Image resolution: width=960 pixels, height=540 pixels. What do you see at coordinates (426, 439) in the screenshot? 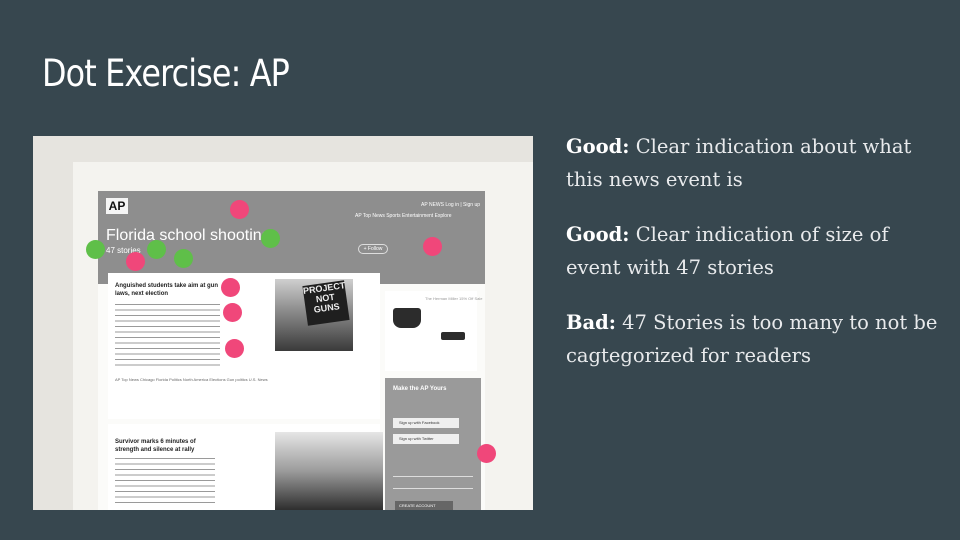
I see `twitter-signup-button: Sign up with Twitter` at bounding box center [426, 439].